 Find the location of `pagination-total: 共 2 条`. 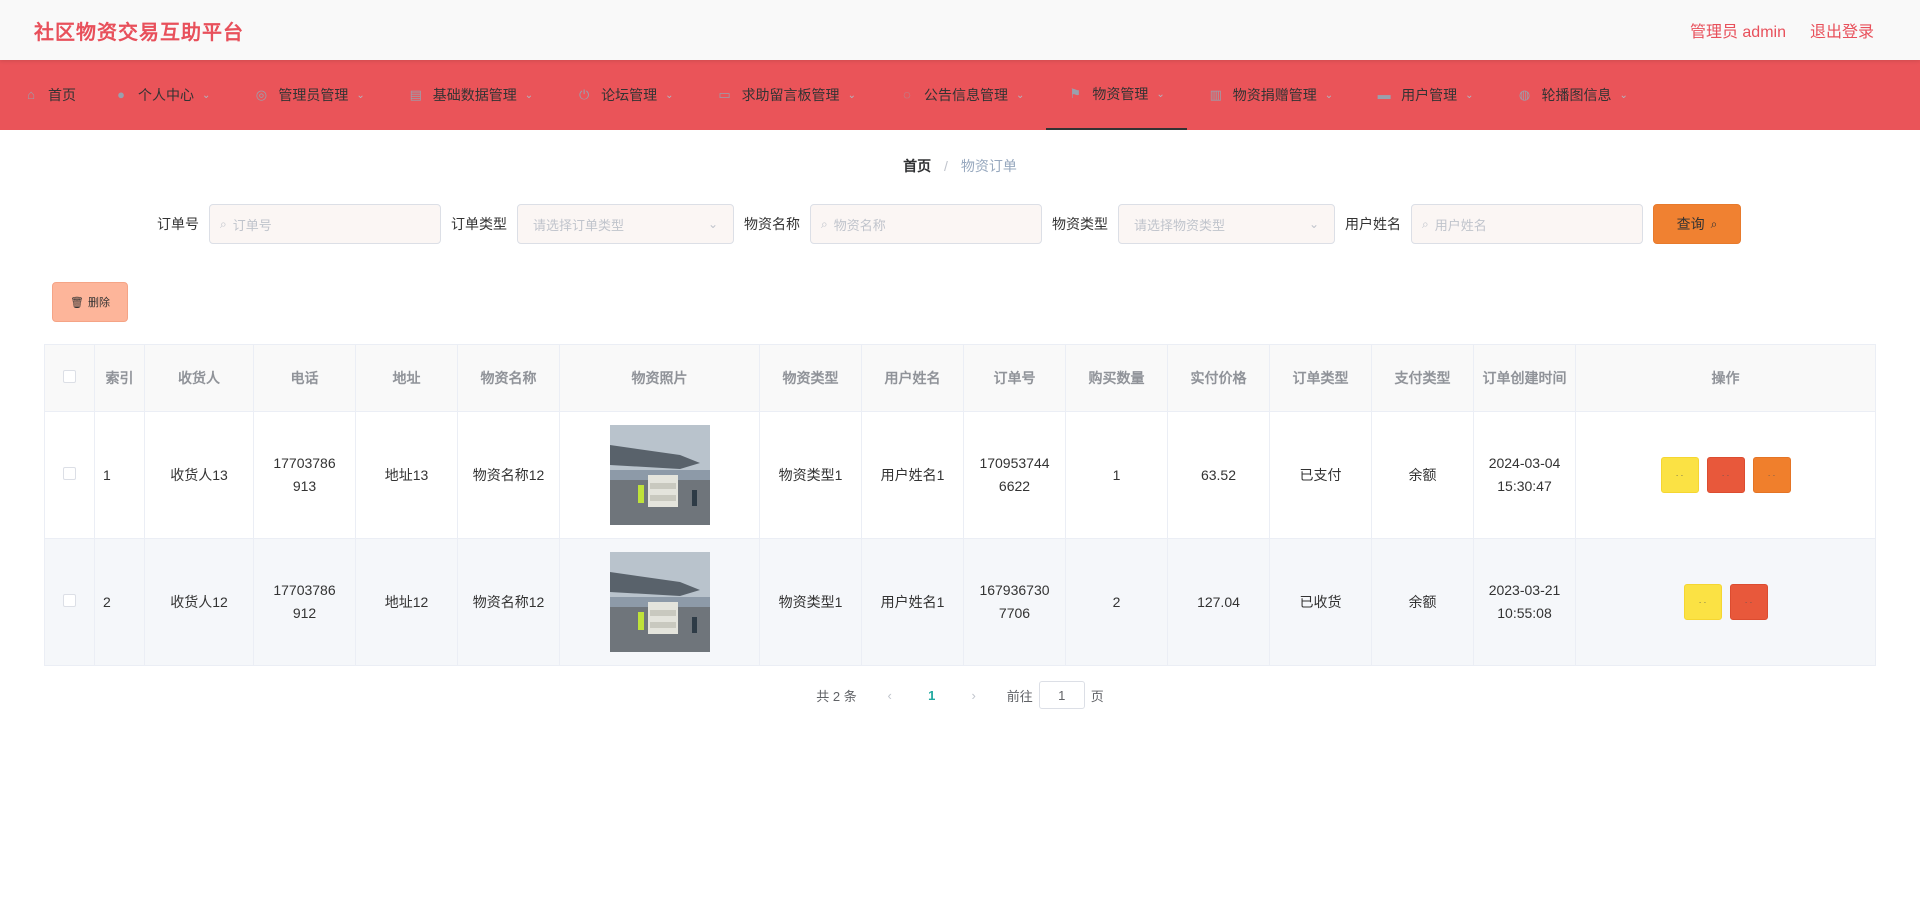

pagination-total: 共 2 条 is located at coordinates (836, 696).